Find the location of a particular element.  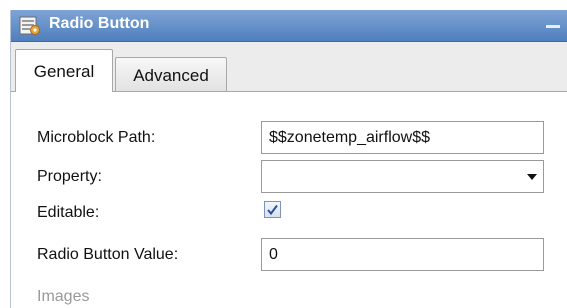

chevron-down-icon is located at coordinates (532, 177).